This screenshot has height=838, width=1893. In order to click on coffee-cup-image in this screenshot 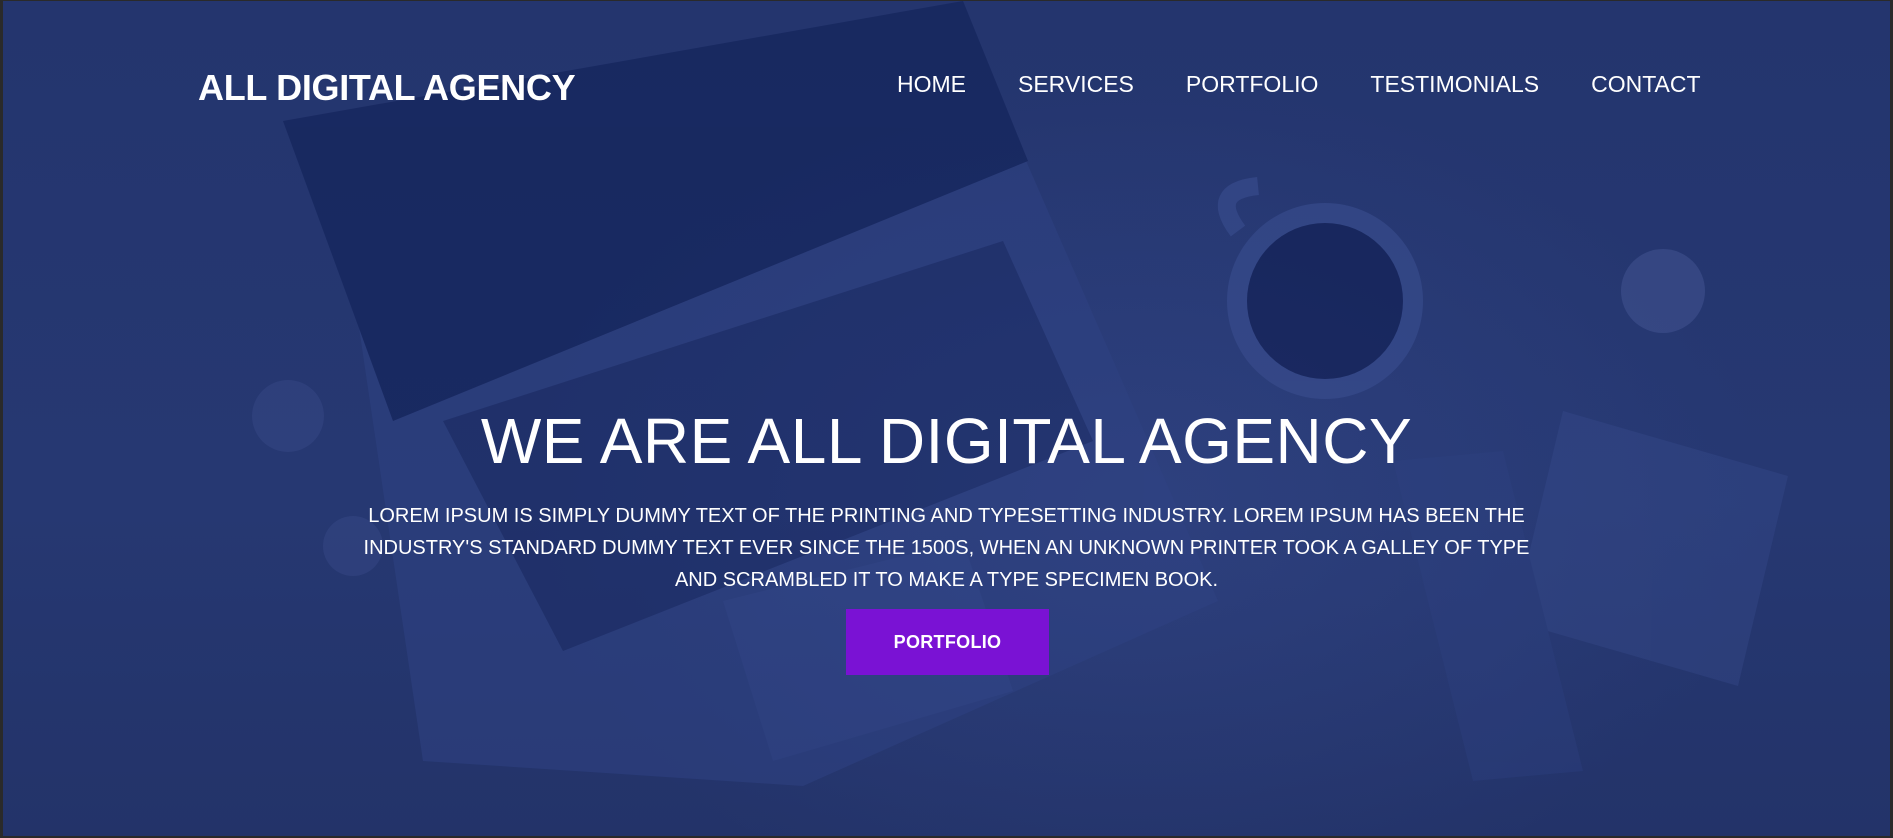, I will do `click(1320, 288)`.